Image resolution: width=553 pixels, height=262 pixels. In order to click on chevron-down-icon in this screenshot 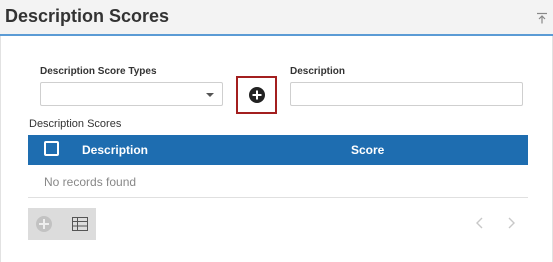, I will do `click(210, 95)`.